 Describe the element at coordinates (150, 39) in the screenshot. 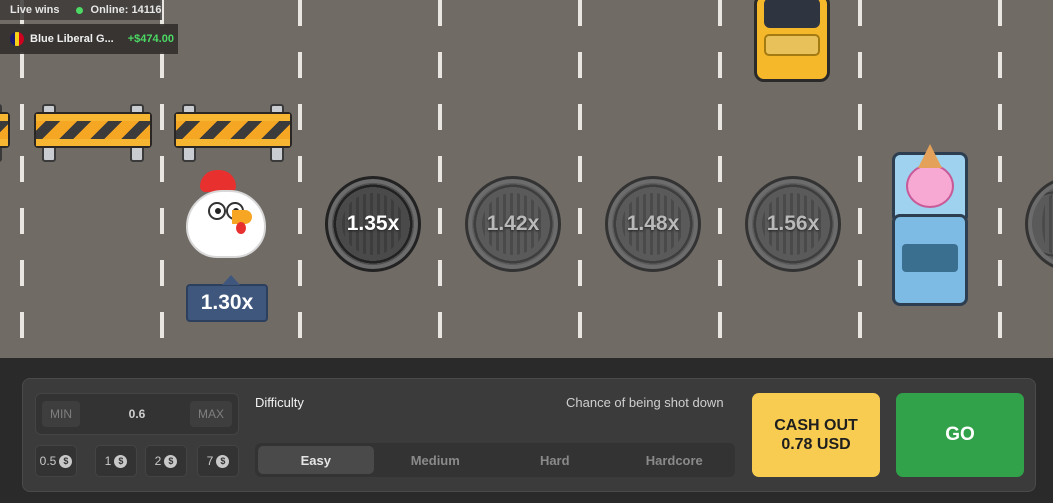

I see `win-amount: +$474.00` at that location.